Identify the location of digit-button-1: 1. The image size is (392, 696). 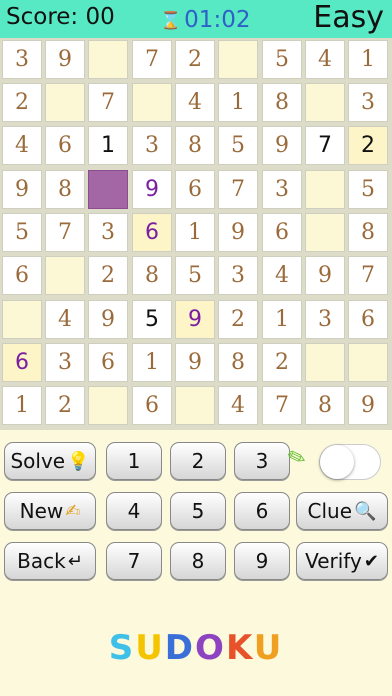
(134, 461).